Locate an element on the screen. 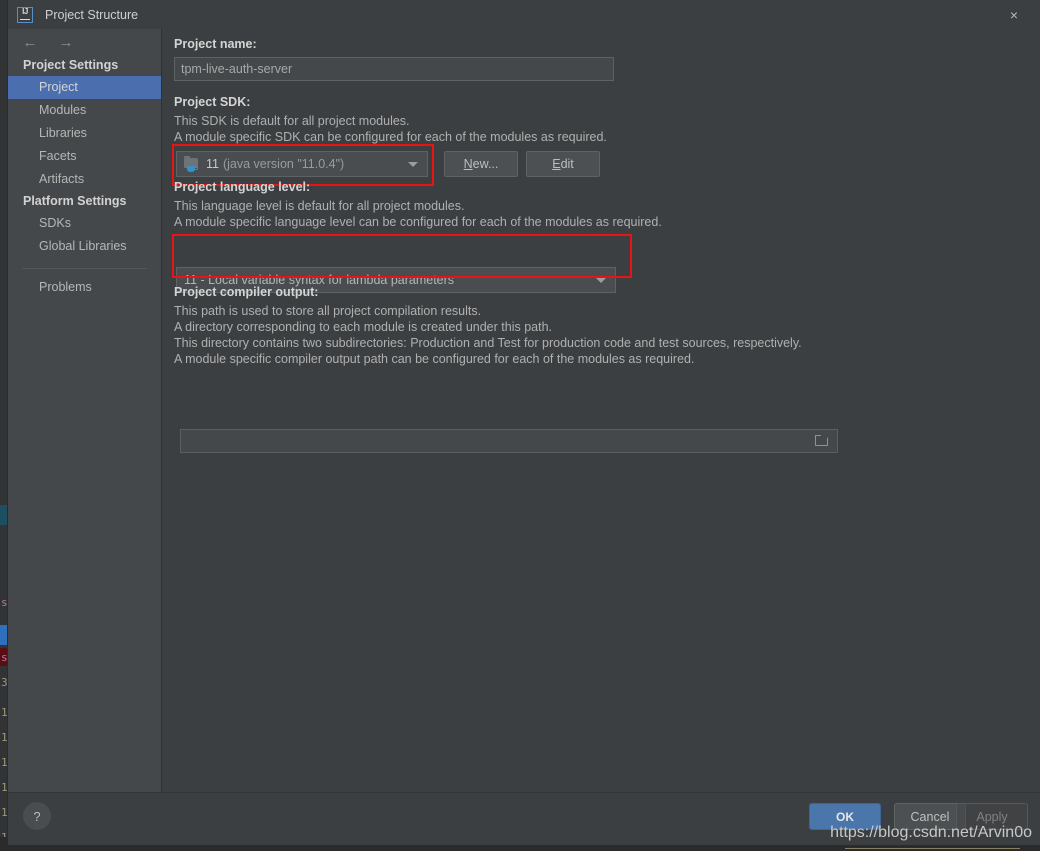 Image resolution: width=1040 pixels, height=851 pixels. sidebar-item-problems: Problems is located at coordinates (84, 287).